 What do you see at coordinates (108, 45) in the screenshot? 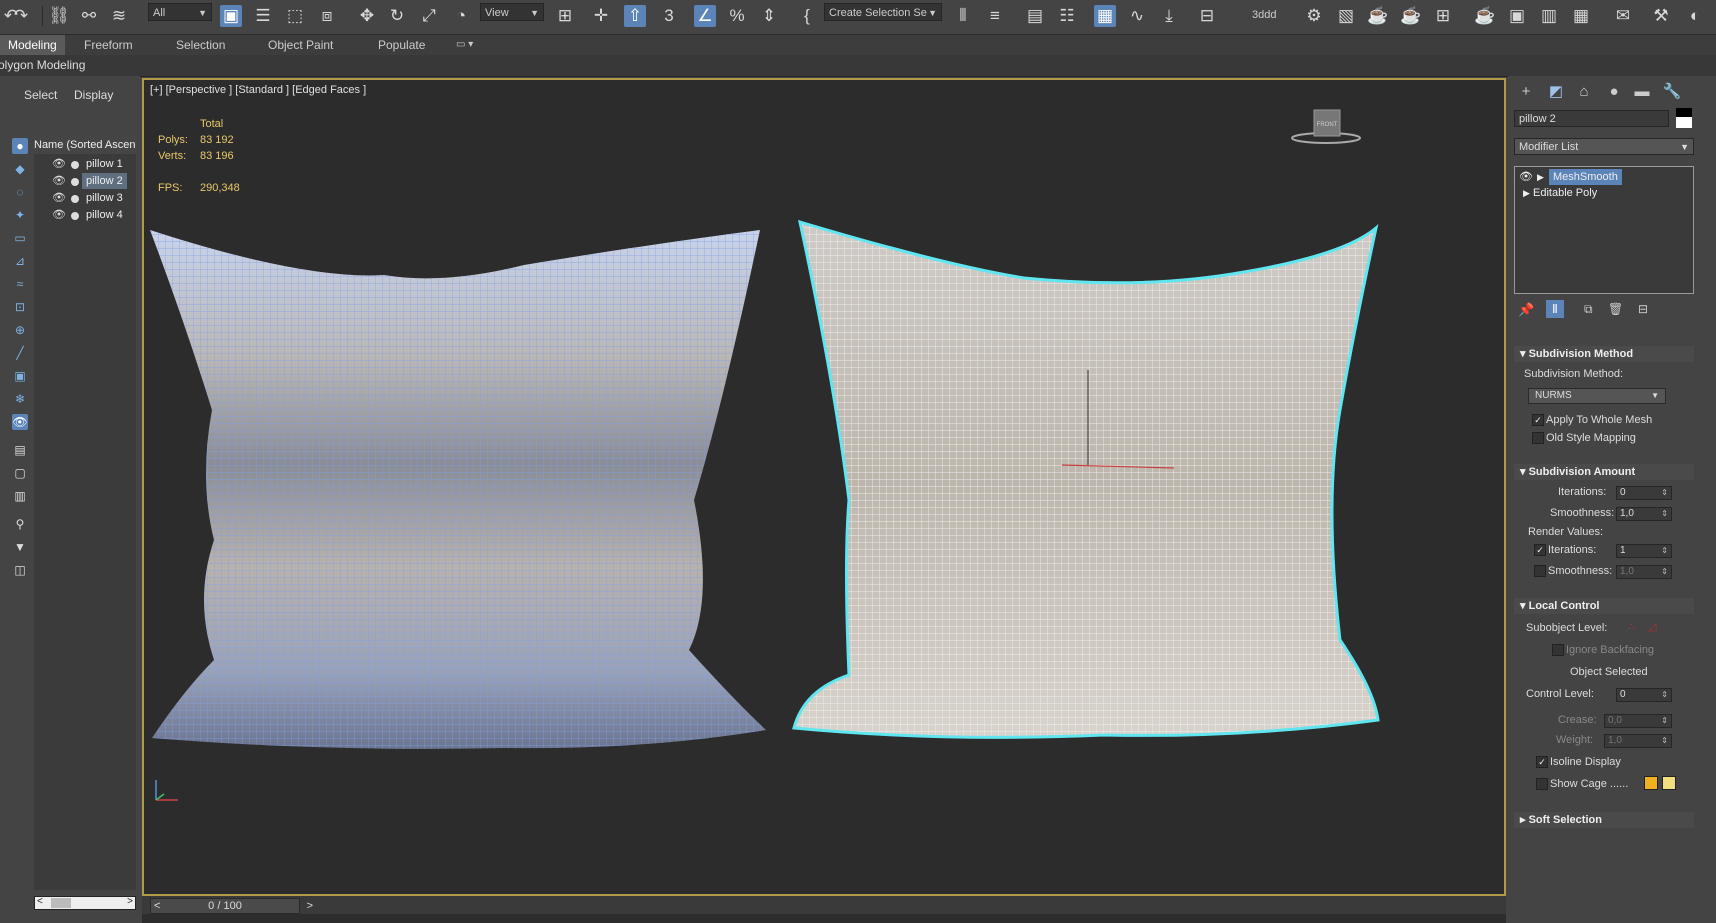
I see `tab-freeform: Freeform` at bounding box center [108, 45].